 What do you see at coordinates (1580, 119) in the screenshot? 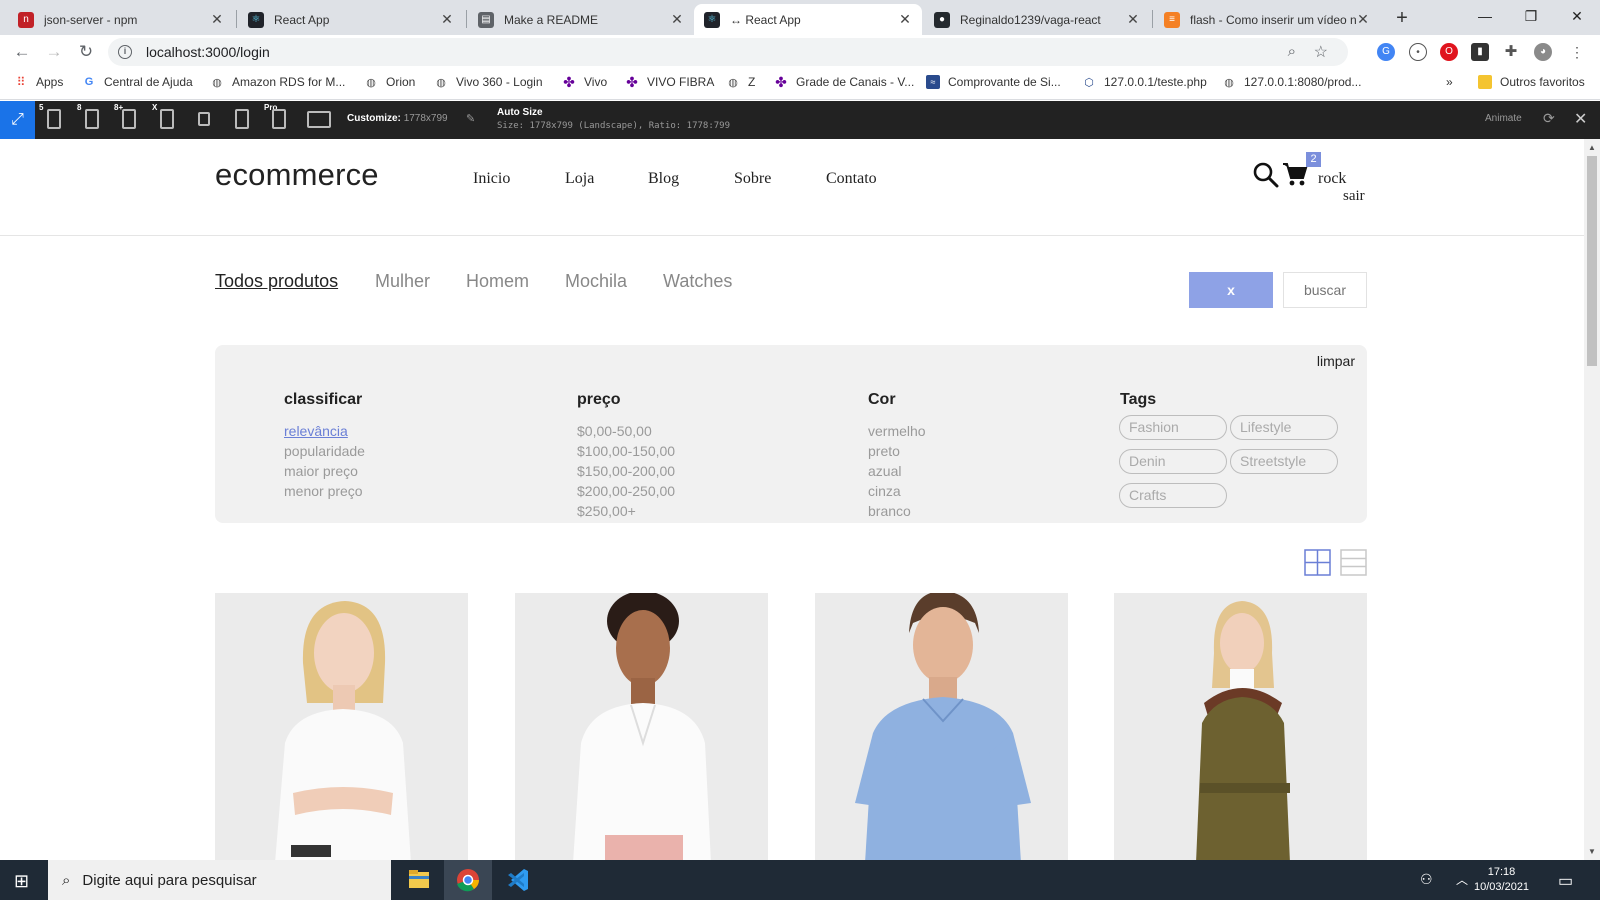
I see `close-viewer-icon: ✕` at bounding box center [1580, 119].